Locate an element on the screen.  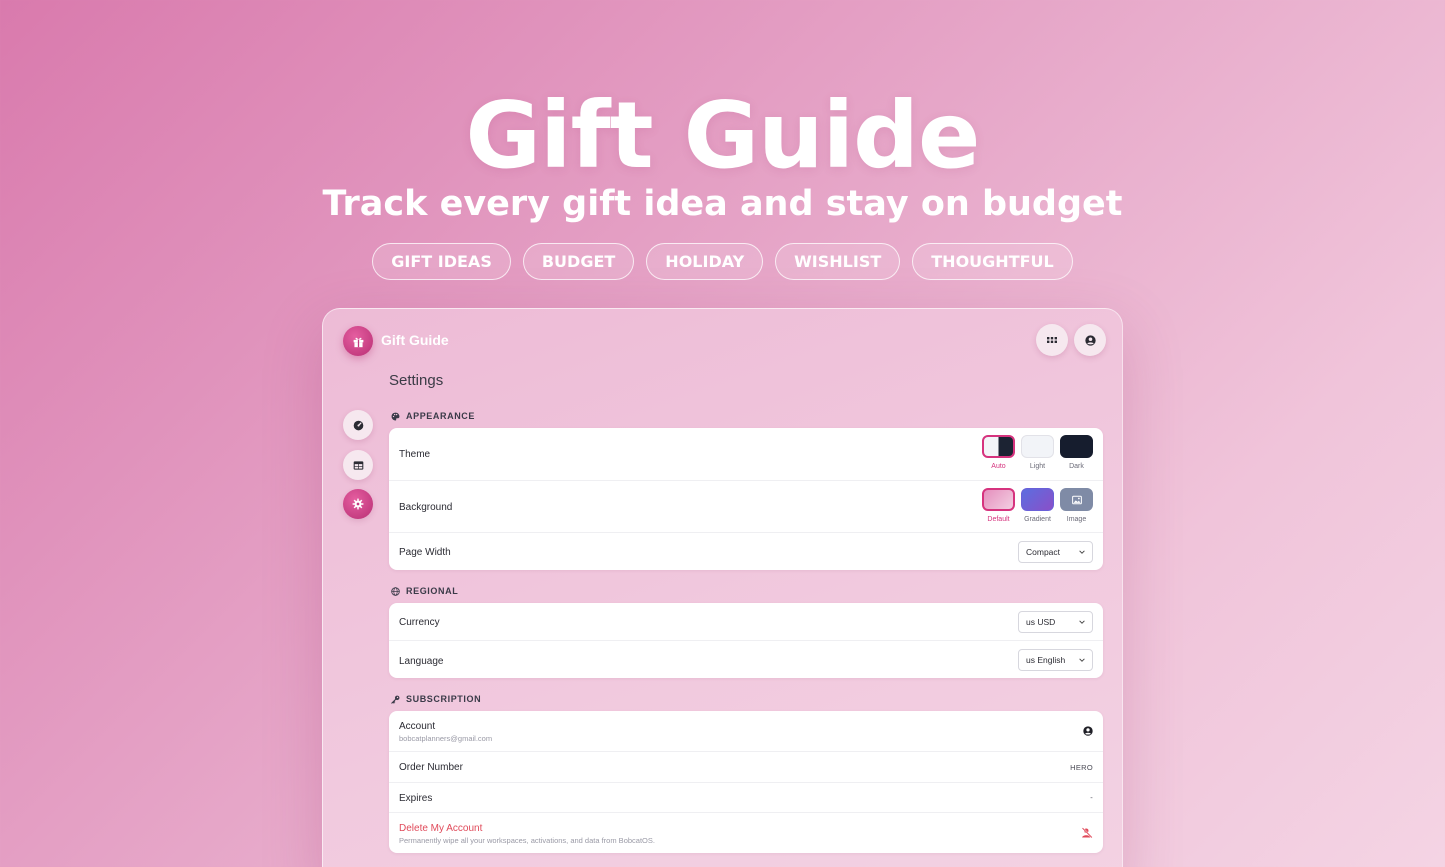
grid-icon is located at coordinates (1052, 340).